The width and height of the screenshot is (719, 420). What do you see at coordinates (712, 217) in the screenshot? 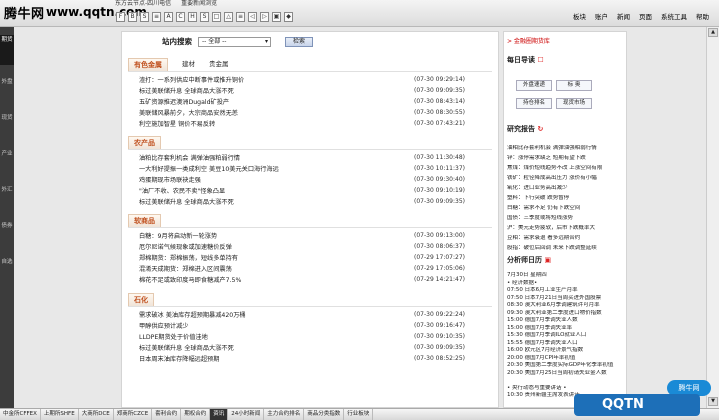
I see `vertical-scrollbar: ▲ ▼` at bounding box center [712, 217].